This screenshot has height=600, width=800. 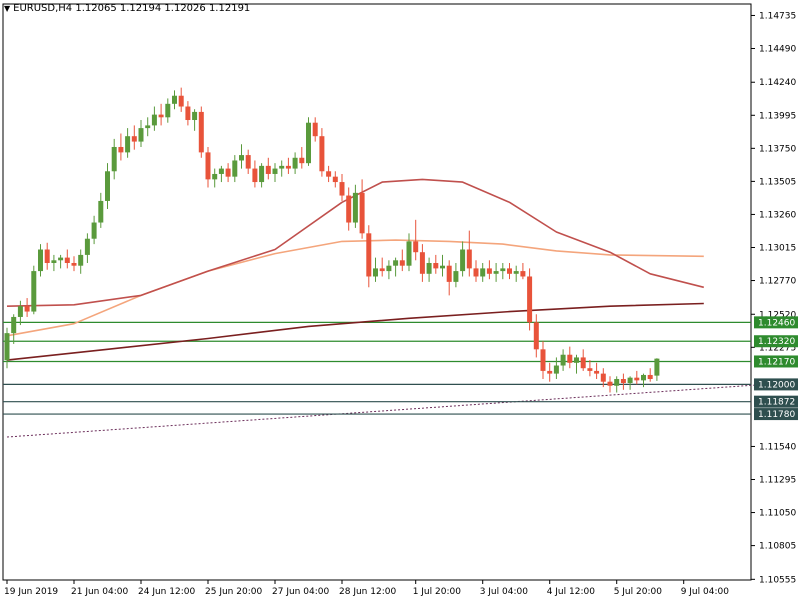 What do you see at coordinates (571, 592) in the screenshot?
I see `x-tick-label: 4 Jul 12:00` at bounding box center [571, 592].